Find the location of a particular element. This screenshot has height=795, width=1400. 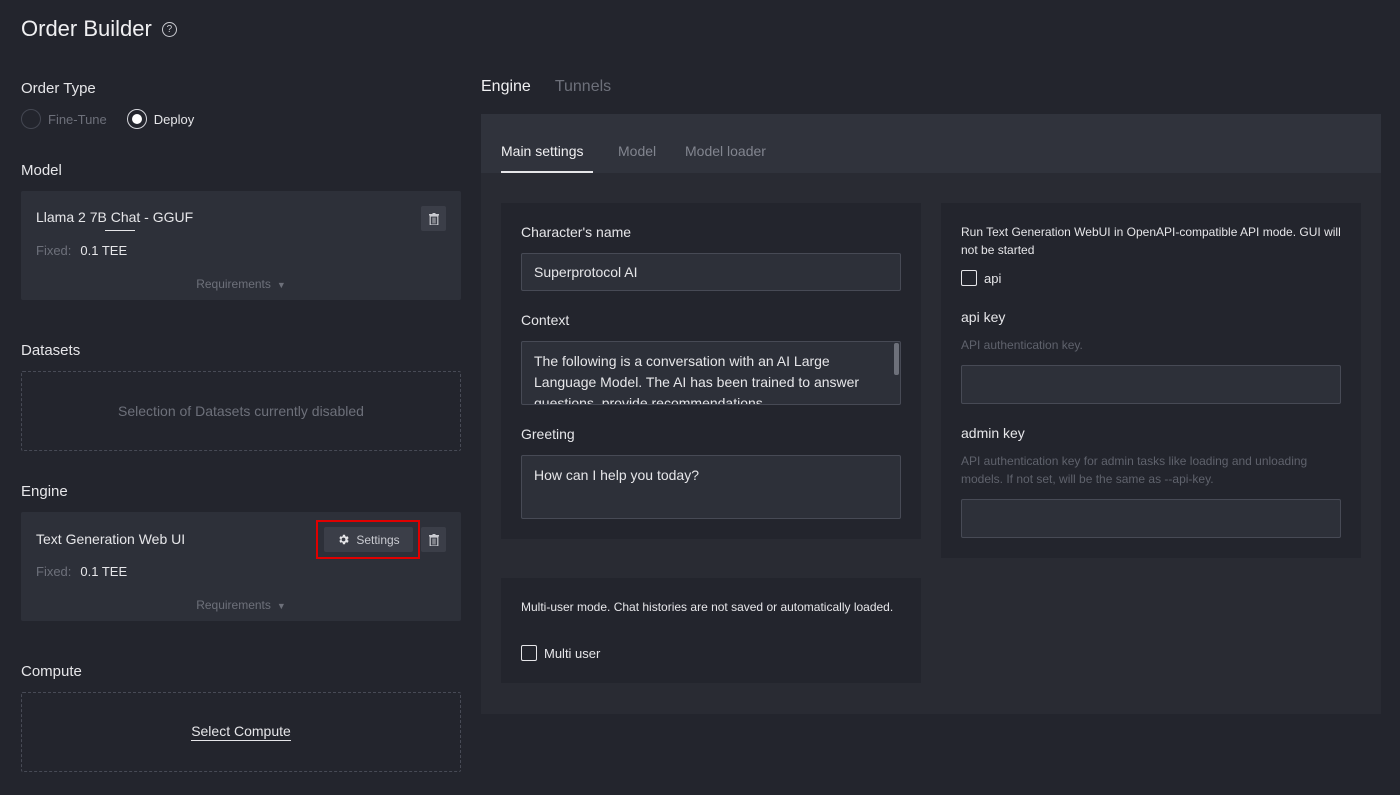

model-label: Model is located at coordinates (41, 170).